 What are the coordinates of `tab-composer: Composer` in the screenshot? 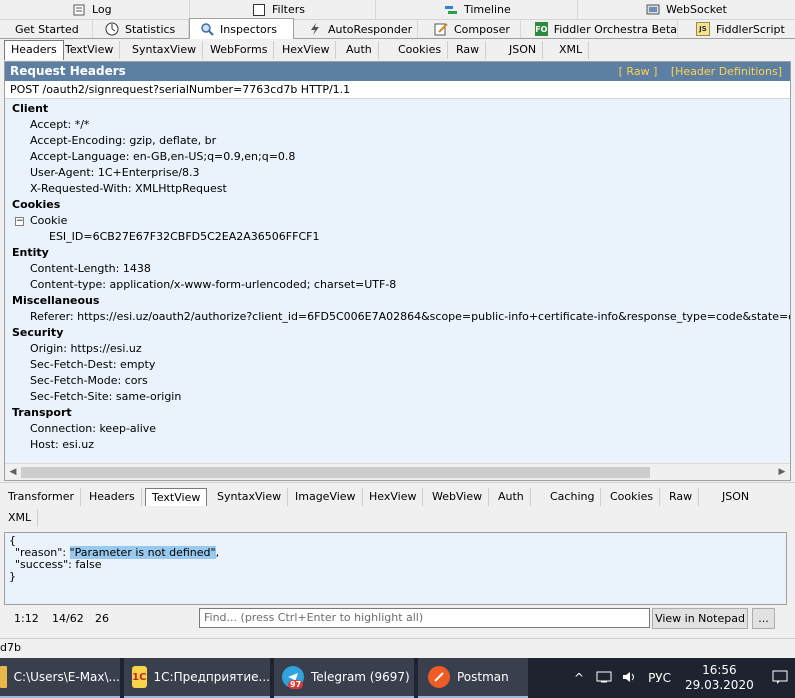 It's located at (469, 29).